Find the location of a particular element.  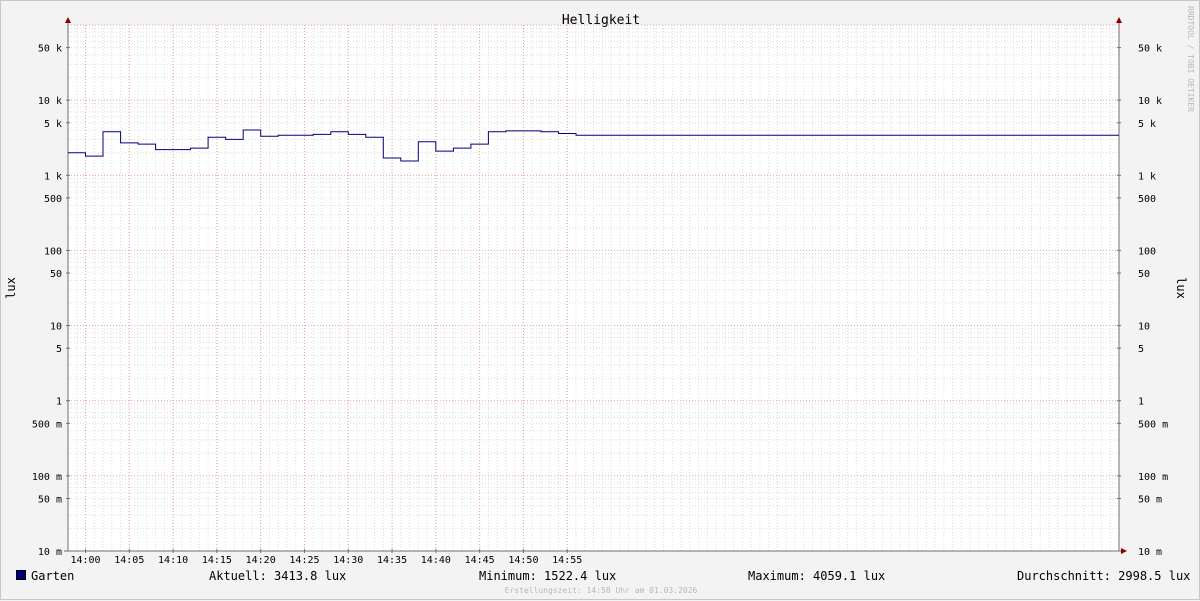

y-tick-label-left: 500 is located at coordinates (53, 199).